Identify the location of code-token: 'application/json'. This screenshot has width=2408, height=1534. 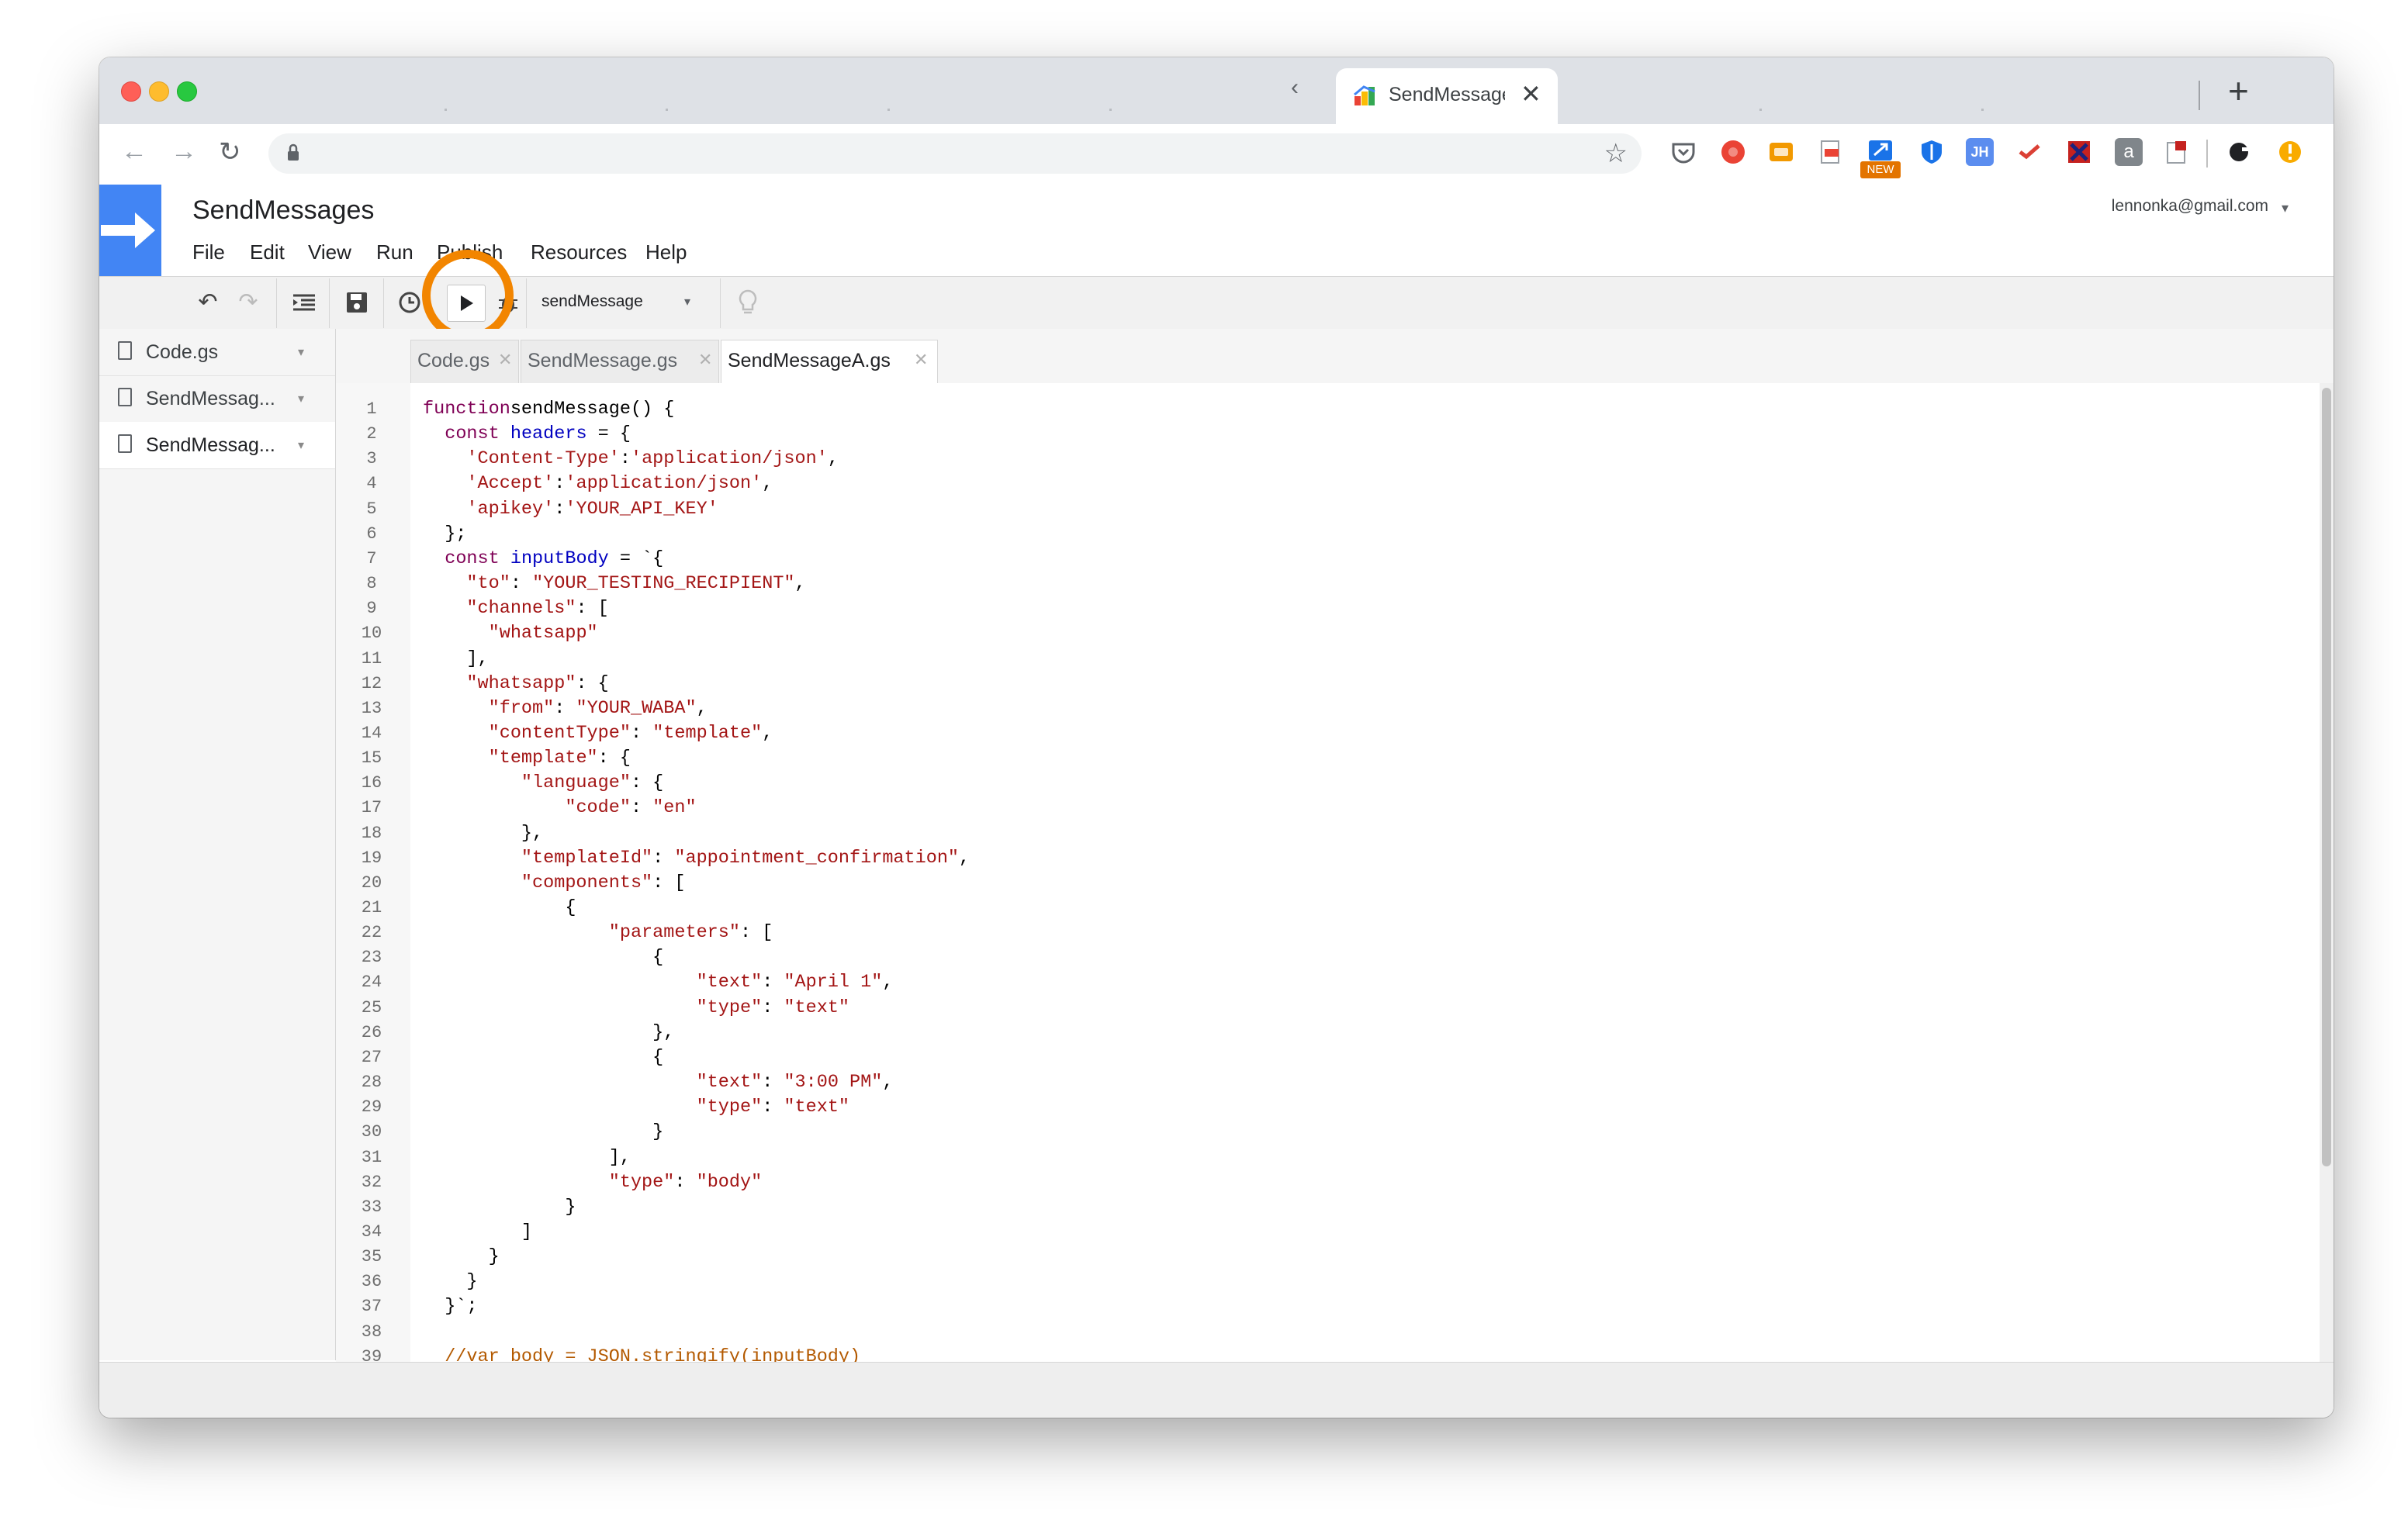
(729, 459).